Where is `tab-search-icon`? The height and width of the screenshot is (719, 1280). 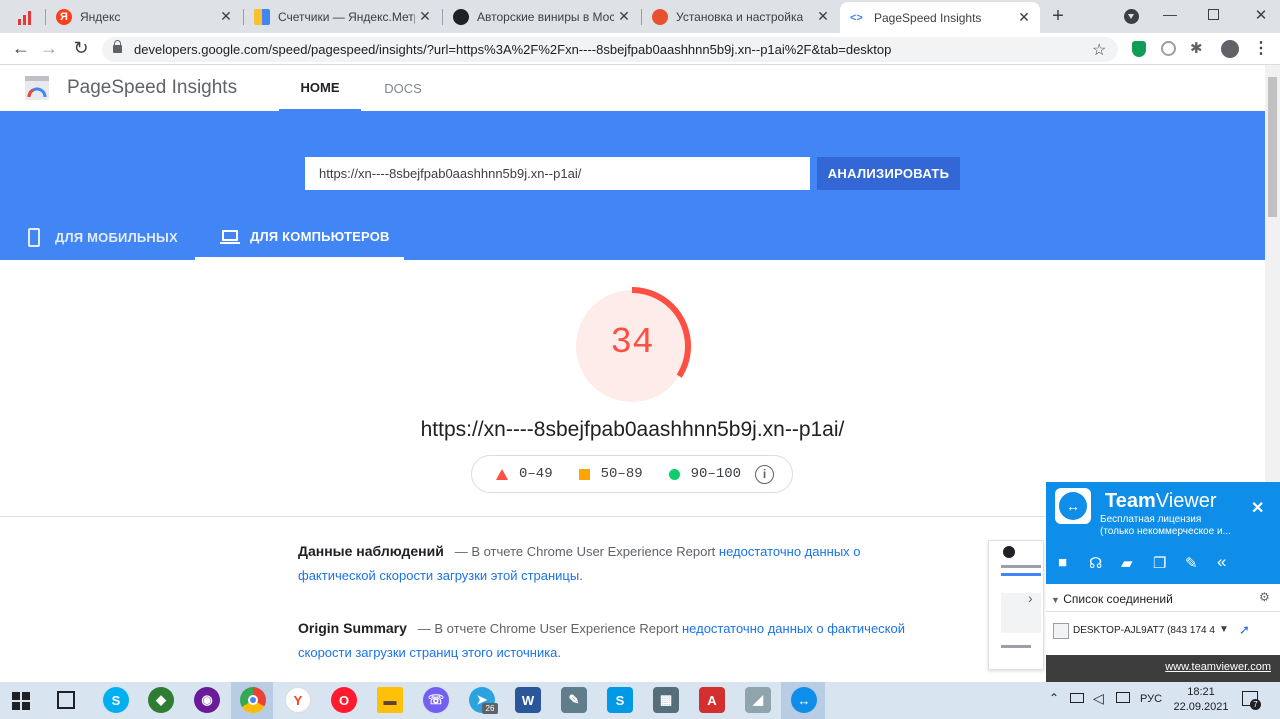
tab-search-icon is located at coordinates (1131, 16).